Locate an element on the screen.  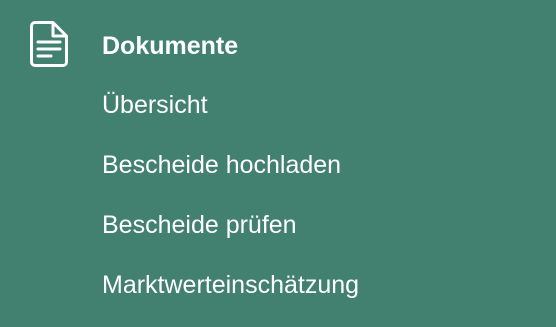
nav-item-bescheide-pruefen: Bescheide prüfen is located at coordinates (230, 225).